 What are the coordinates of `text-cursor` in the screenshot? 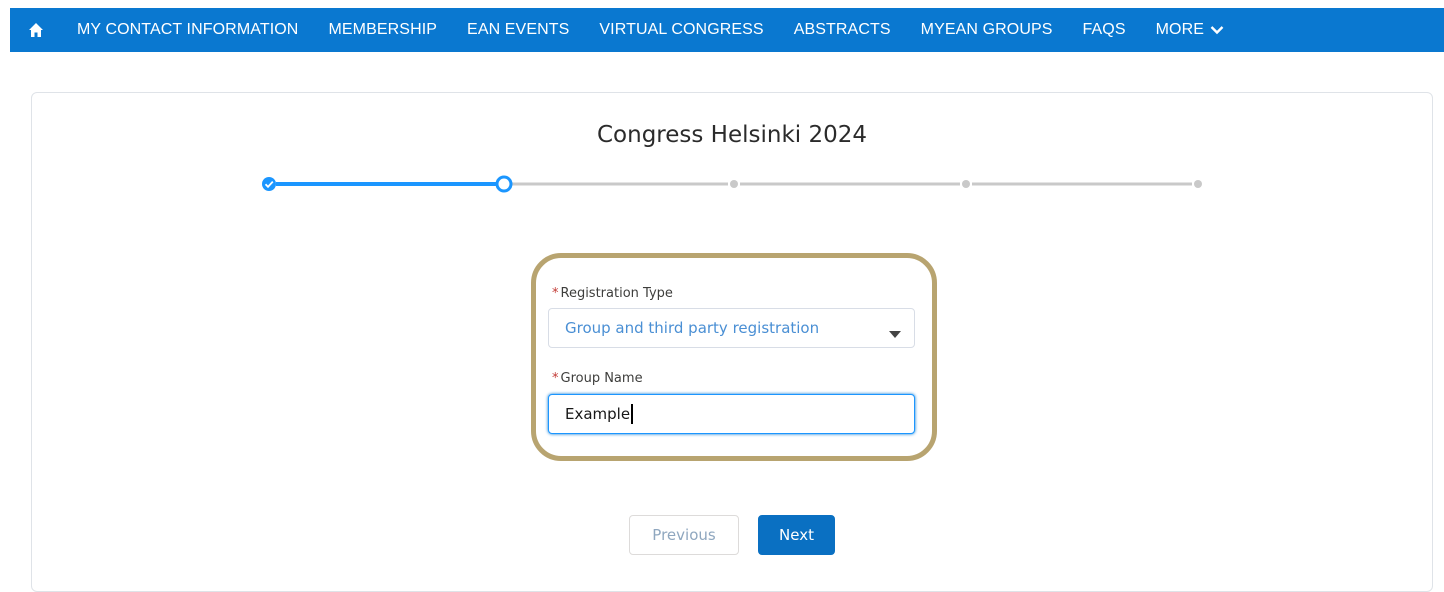 It's located at (632, 414).